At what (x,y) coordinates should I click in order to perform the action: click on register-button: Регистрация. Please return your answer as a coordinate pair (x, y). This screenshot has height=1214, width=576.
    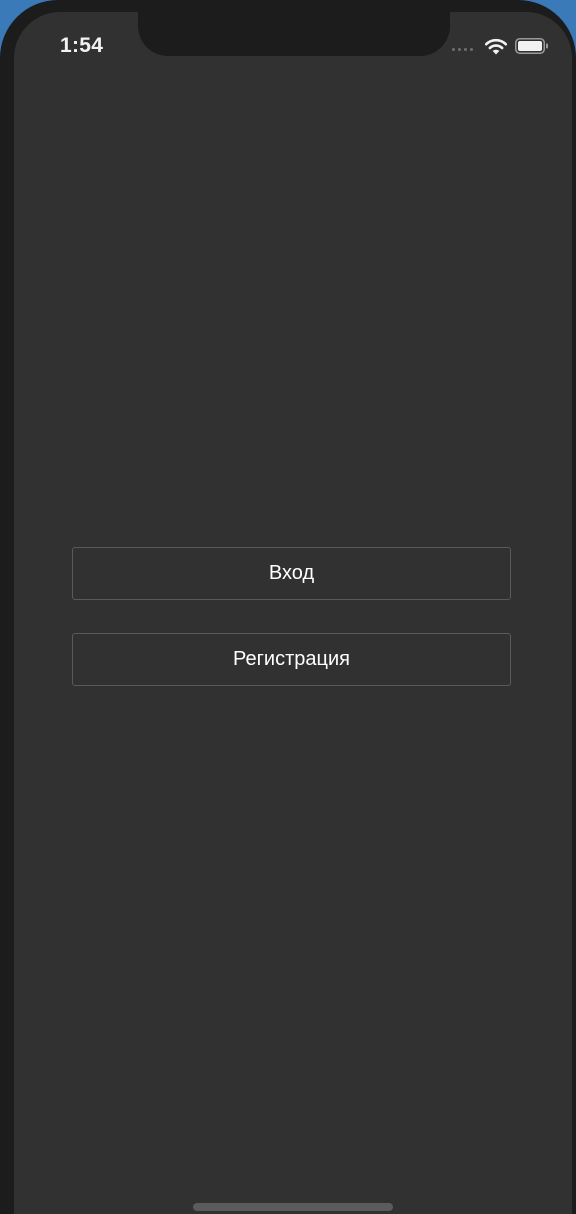
    Looking at the image, I should click on (291, 659).